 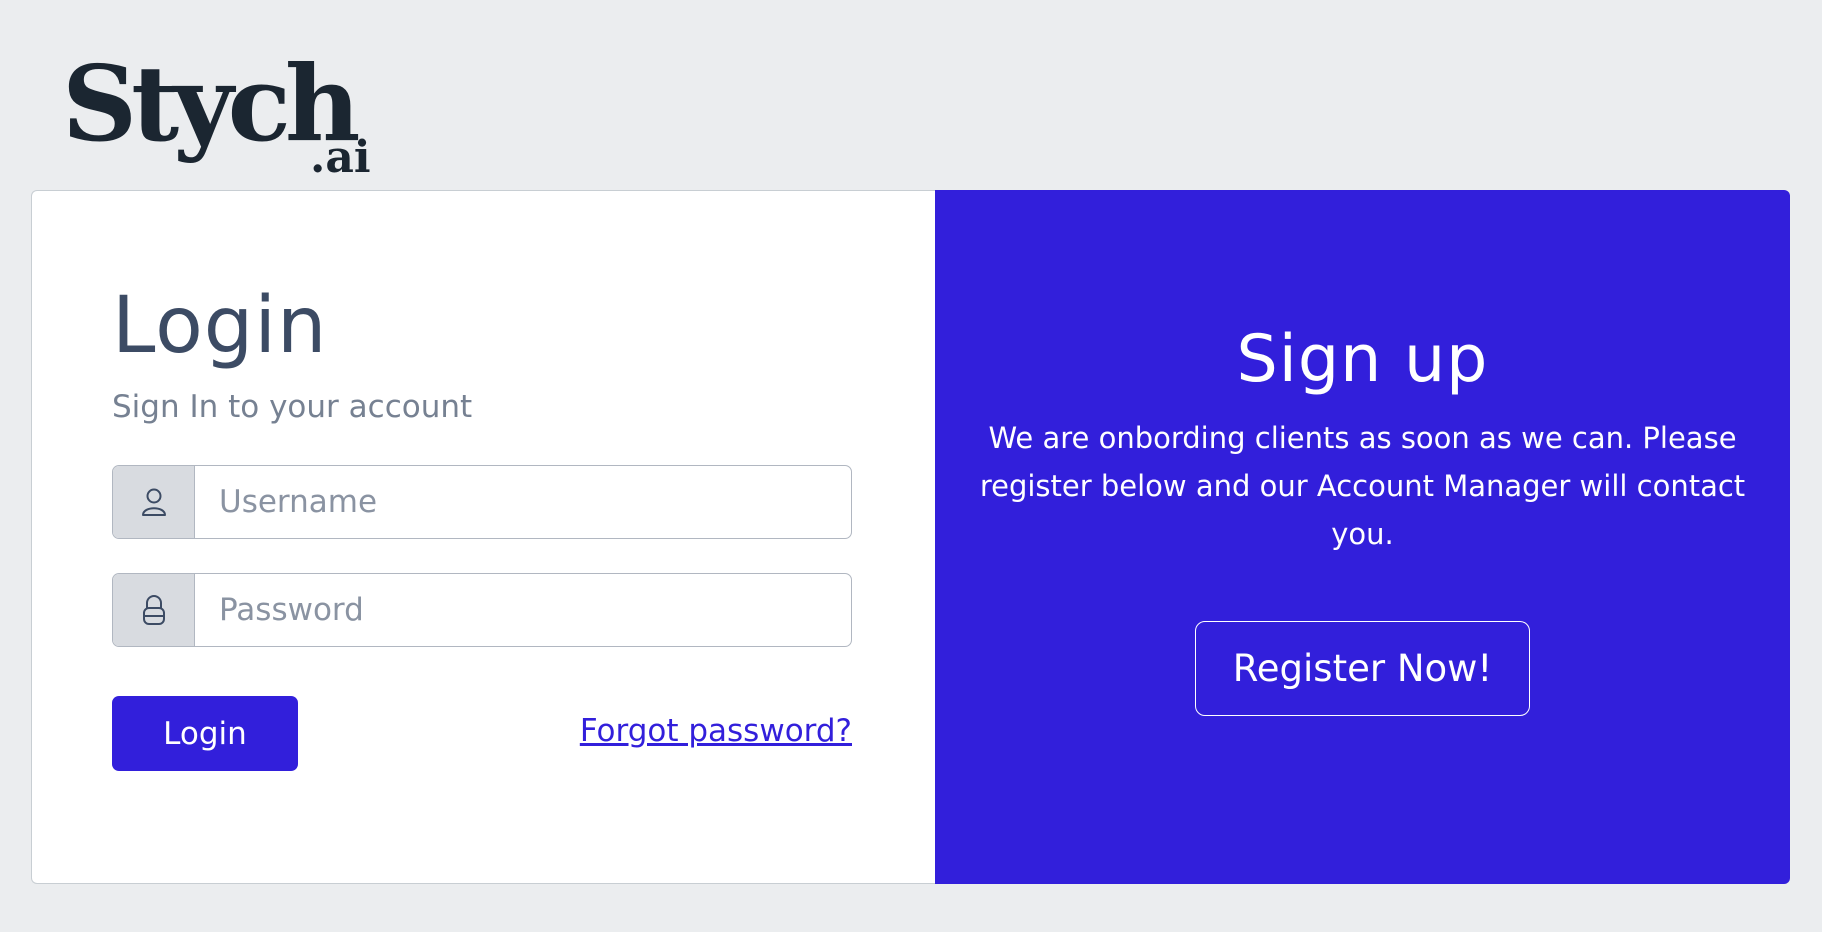 I want to click on register-now-button: Register Now!, so click(x=1362, y=668).